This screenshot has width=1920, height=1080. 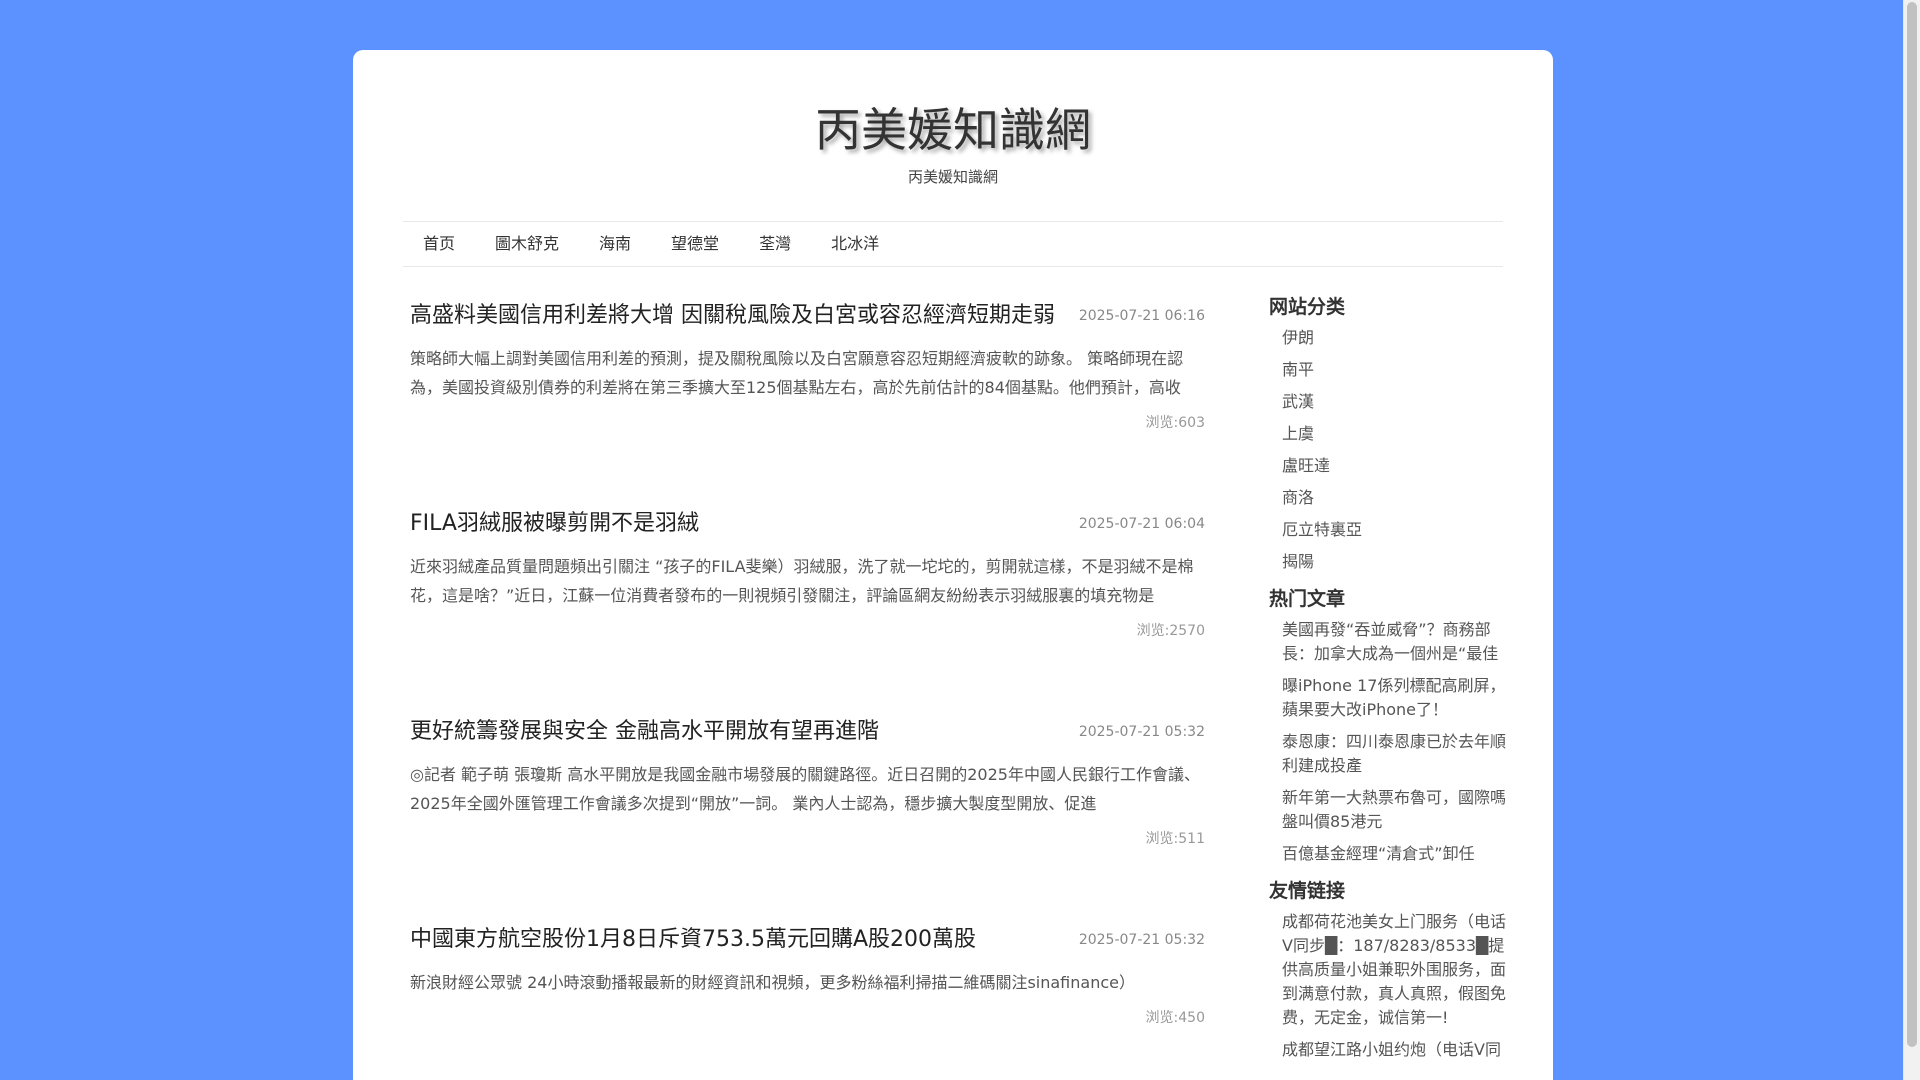 What do you see at coordinates (740, 316) in the screenshot?
I see `article-title: 高盛料美國信用利差將大增 因關稅風險及白宮或容忍經濟短期走弱` at bounding box center [740, 316].